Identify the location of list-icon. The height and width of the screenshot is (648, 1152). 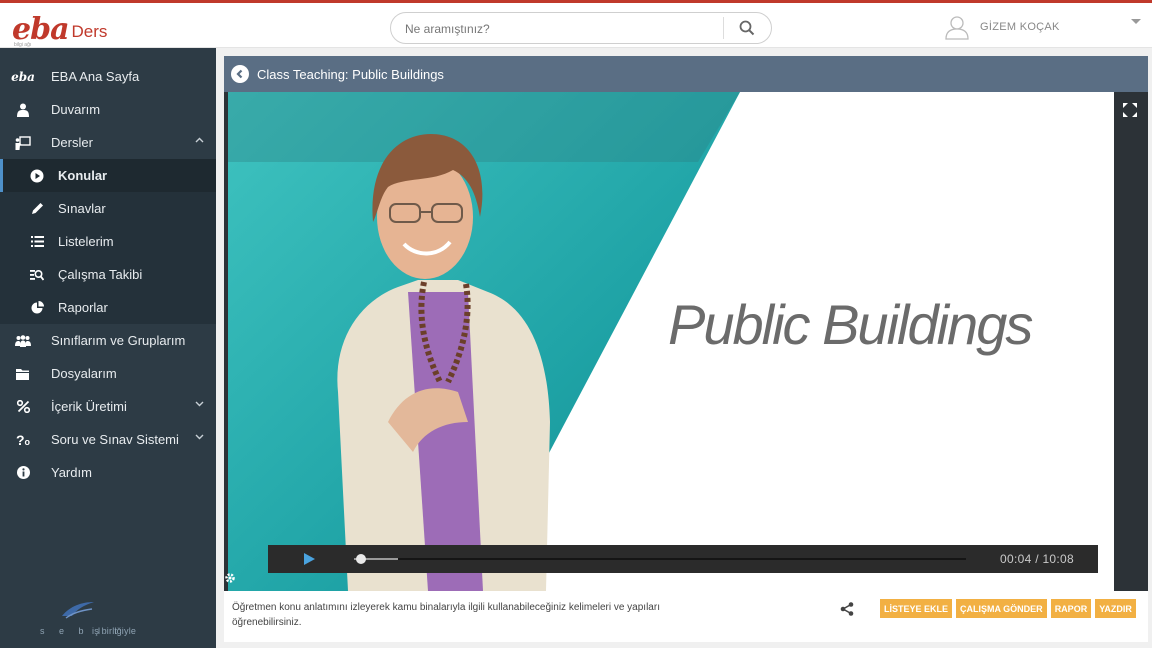
(37, 242).